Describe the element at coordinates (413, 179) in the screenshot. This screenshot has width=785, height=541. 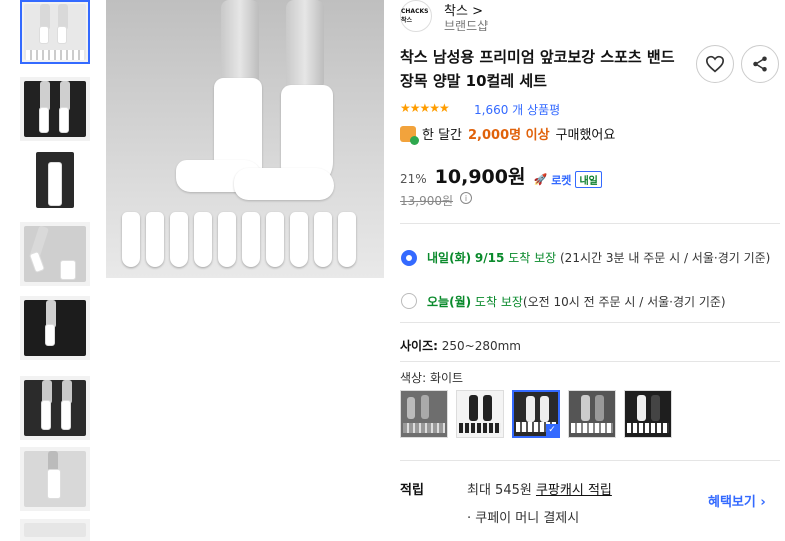
I see `discount-rate: 21%` at that location.